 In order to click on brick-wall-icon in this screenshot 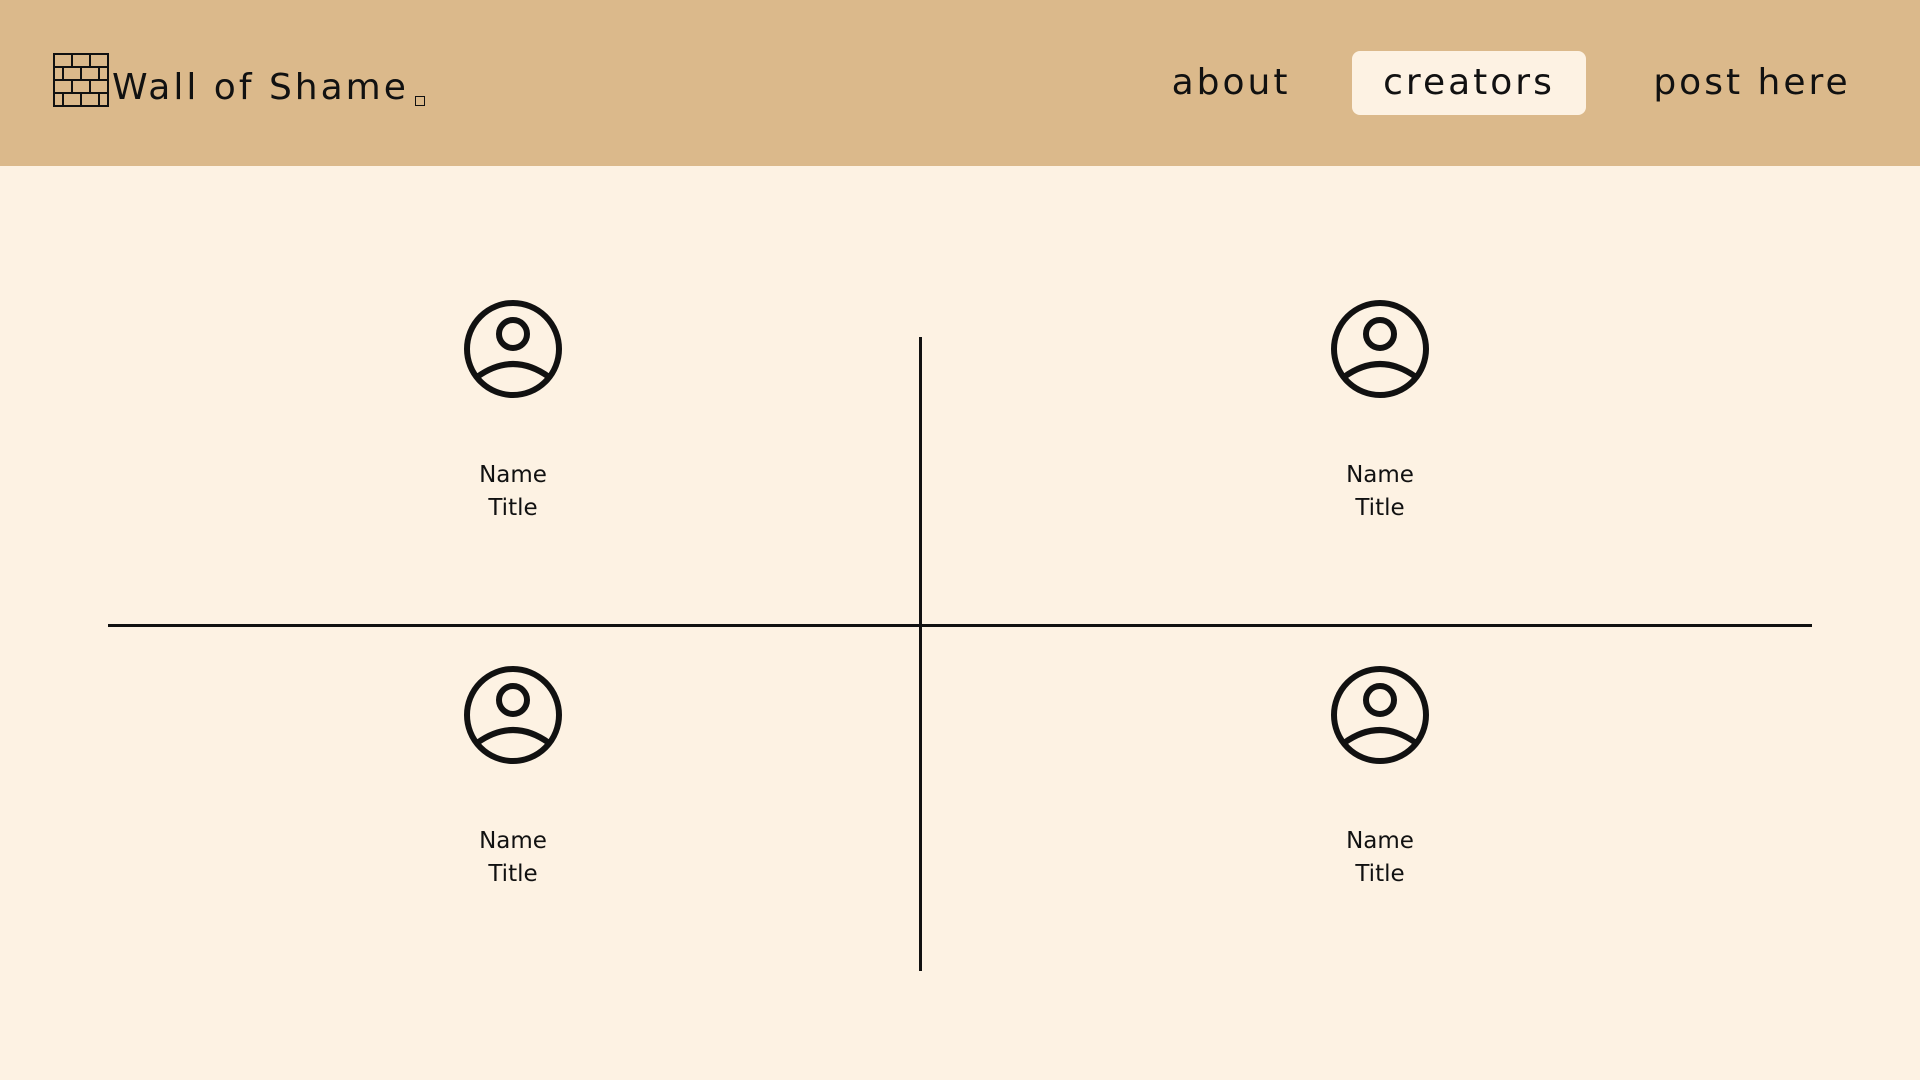, I will do `click(81, 80)`.